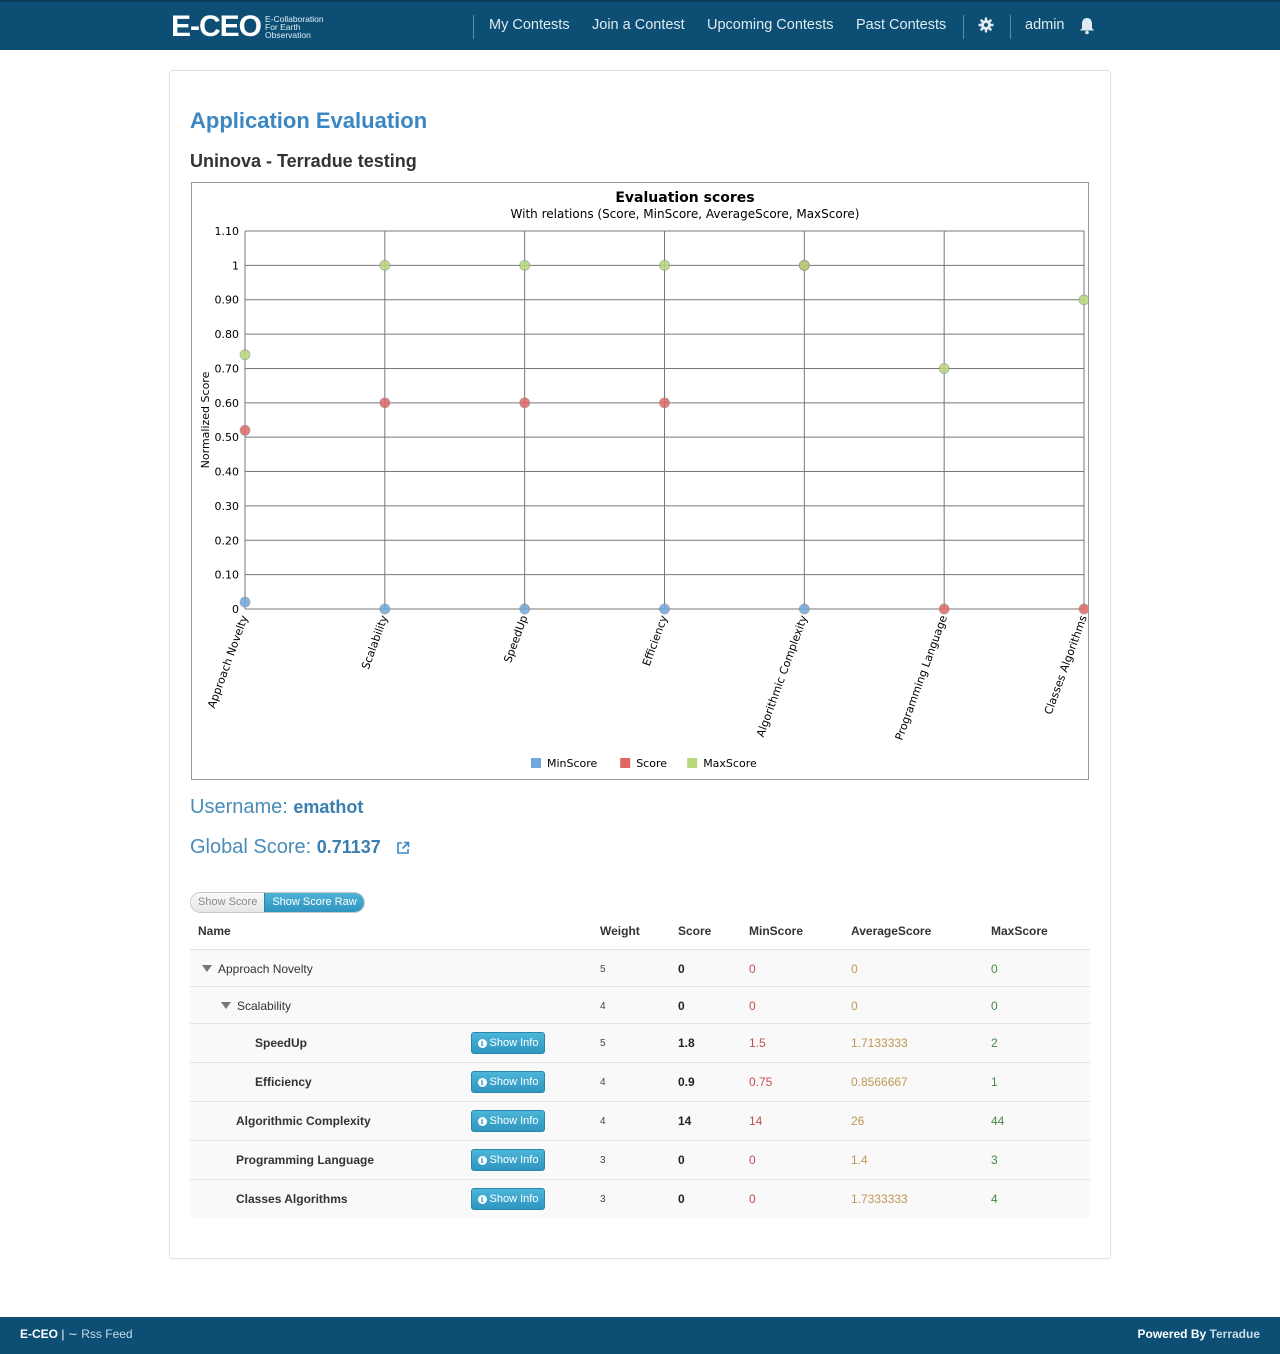 Image resolution: width=1280 pixels, height=1354 pixels. Describe the element at coordinates (106, 1334) in the screenshot. I see `rss-feed-link: Rss Feed` at that location.